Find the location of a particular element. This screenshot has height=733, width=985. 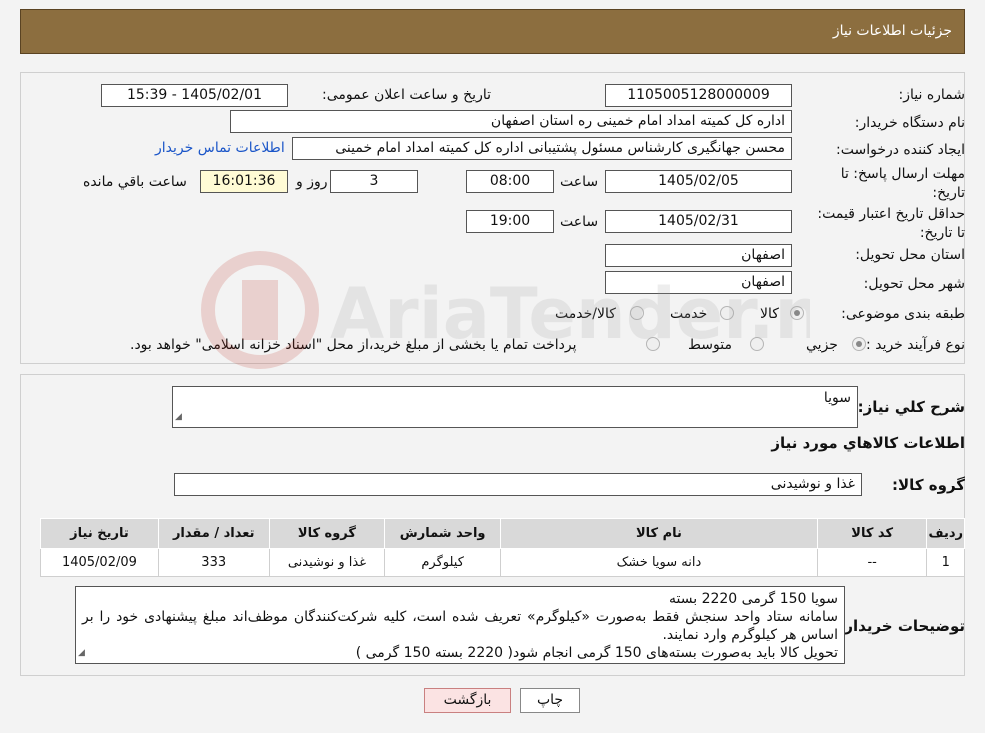

back-button: بازگشت is located at coordinates (467, 700).